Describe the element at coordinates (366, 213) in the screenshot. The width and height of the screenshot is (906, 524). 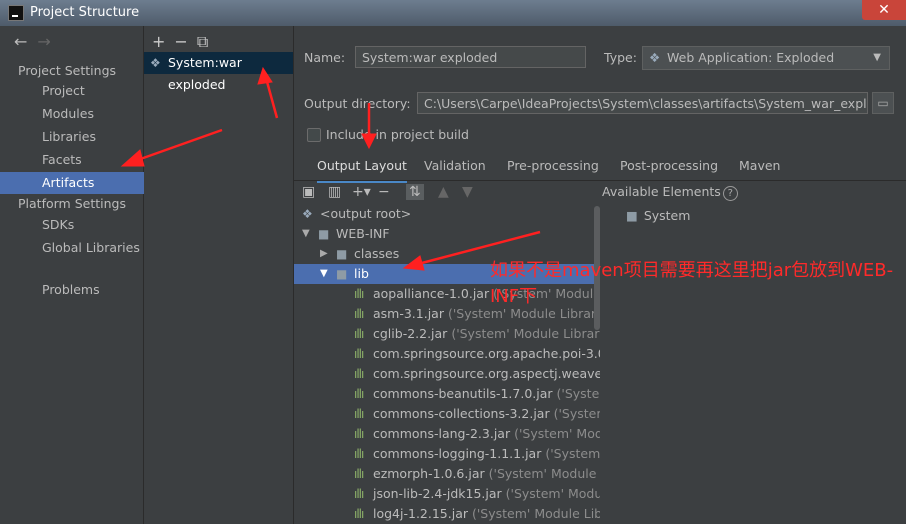
I see `tree-node-label: <output root>` at that location.